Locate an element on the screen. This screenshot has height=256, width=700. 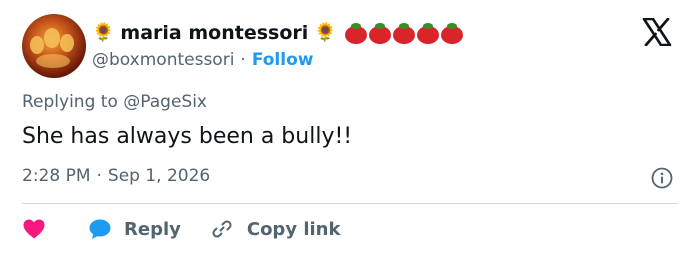
status-emoji-group is located at coordinates (403, 33).